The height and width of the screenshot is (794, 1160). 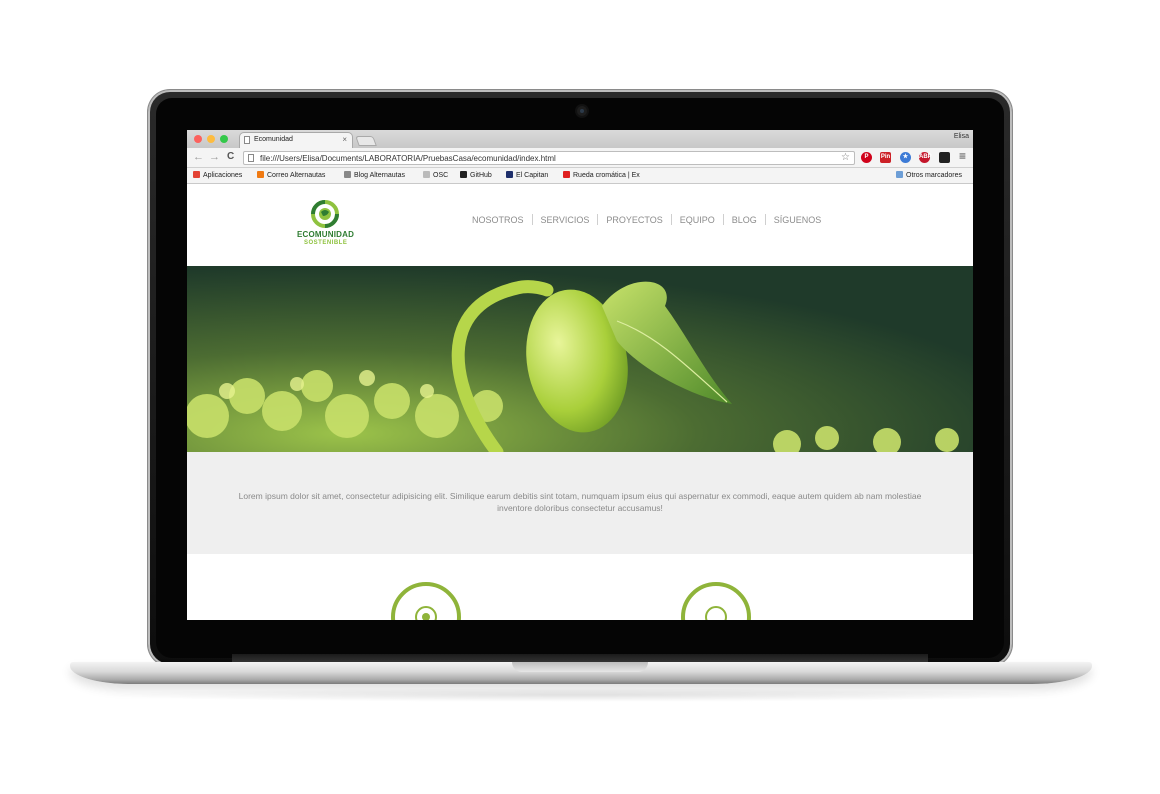 What do you see at coordinates (426, 601) in the screenshot?
I see `feature-circle-target` at bounding box center [426, 601].